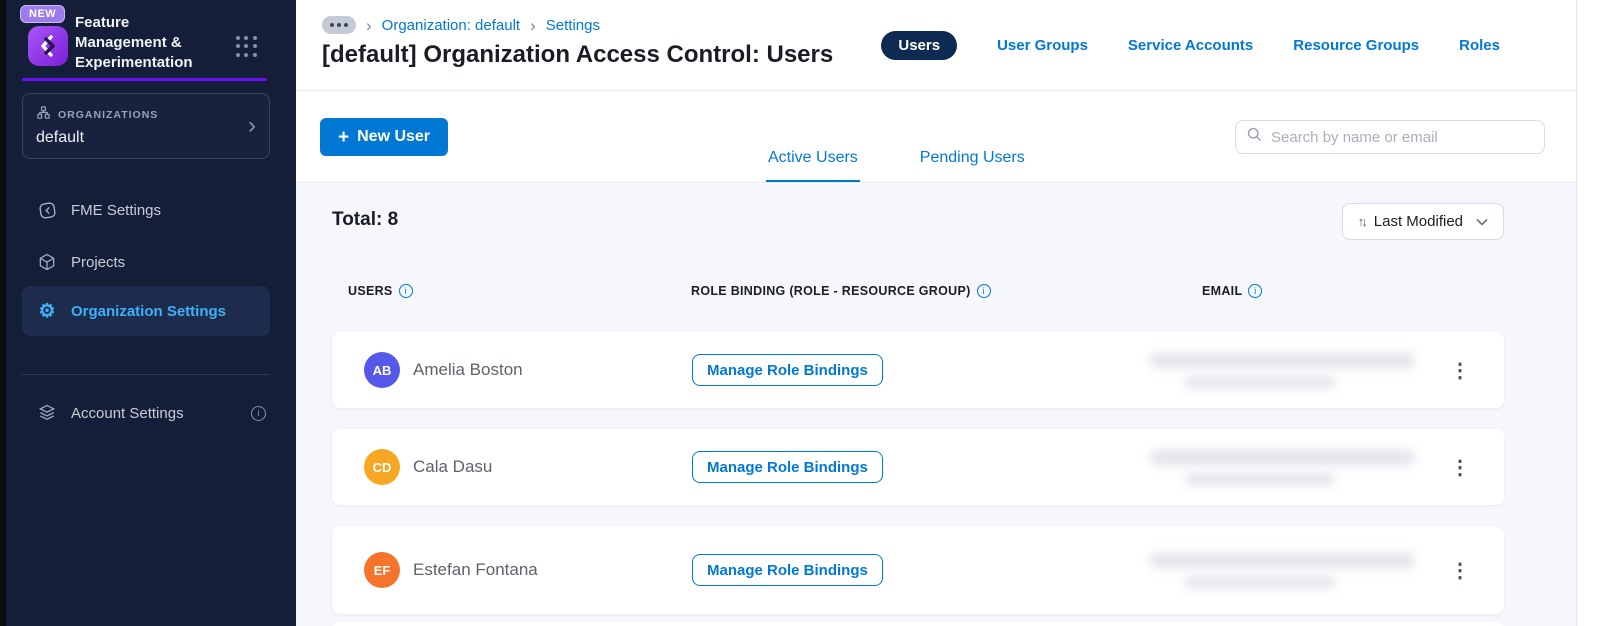  I want to click on avatar: EF, so click(382, 570).